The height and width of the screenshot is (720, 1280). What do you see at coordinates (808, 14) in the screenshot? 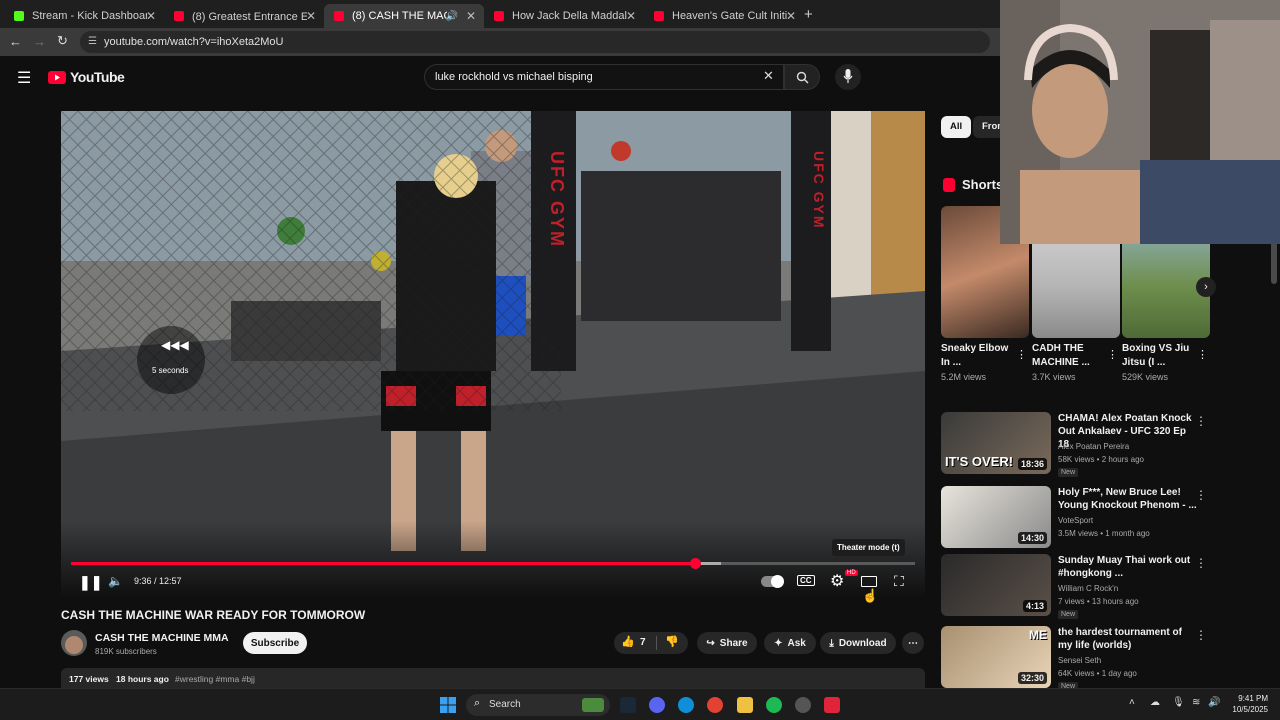
I see `new-tab-button: +` at bounding box center [808, 14].